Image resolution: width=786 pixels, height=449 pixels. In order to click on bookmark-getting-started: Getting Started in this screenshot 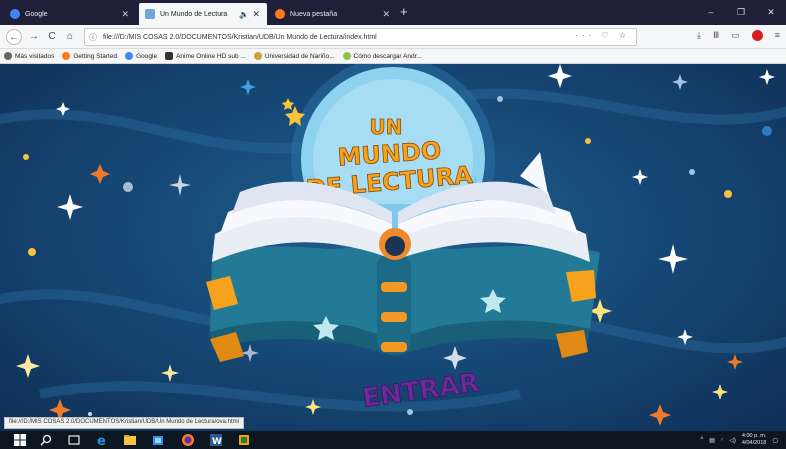, I will do `click(89, 56)`.